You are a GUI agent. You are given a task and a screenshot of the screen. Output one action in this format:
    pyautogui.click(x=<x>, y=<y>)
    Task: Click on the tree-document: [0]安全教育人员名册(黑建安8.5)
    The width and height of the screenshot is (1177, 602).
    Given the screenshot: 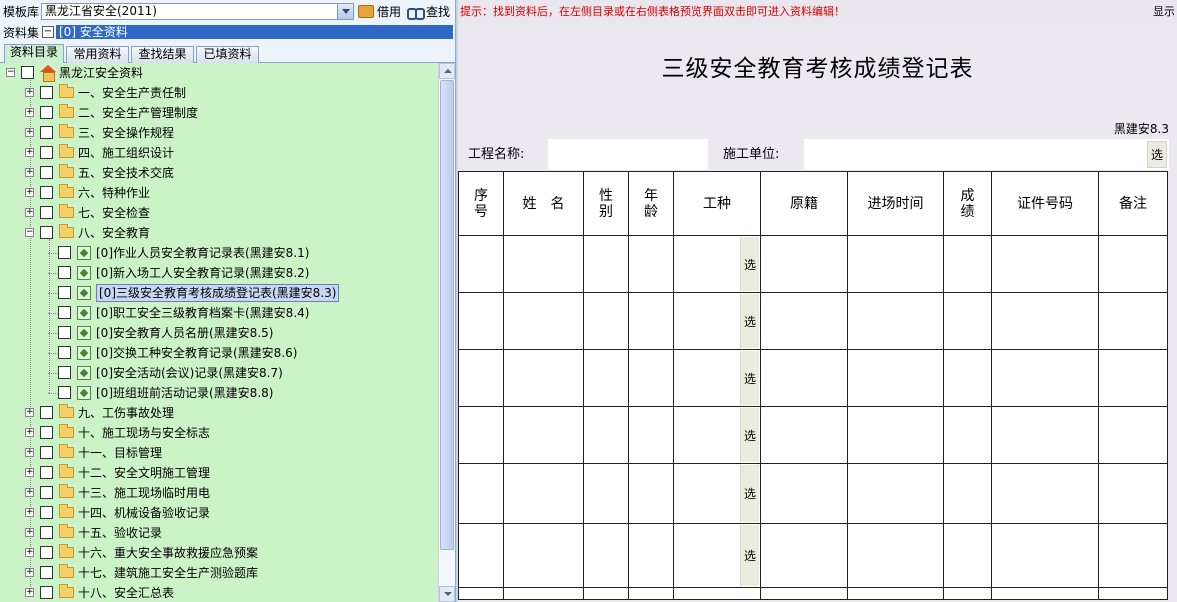 What is the action you would take?
    pyautogui.click(x=219, y=333)
    